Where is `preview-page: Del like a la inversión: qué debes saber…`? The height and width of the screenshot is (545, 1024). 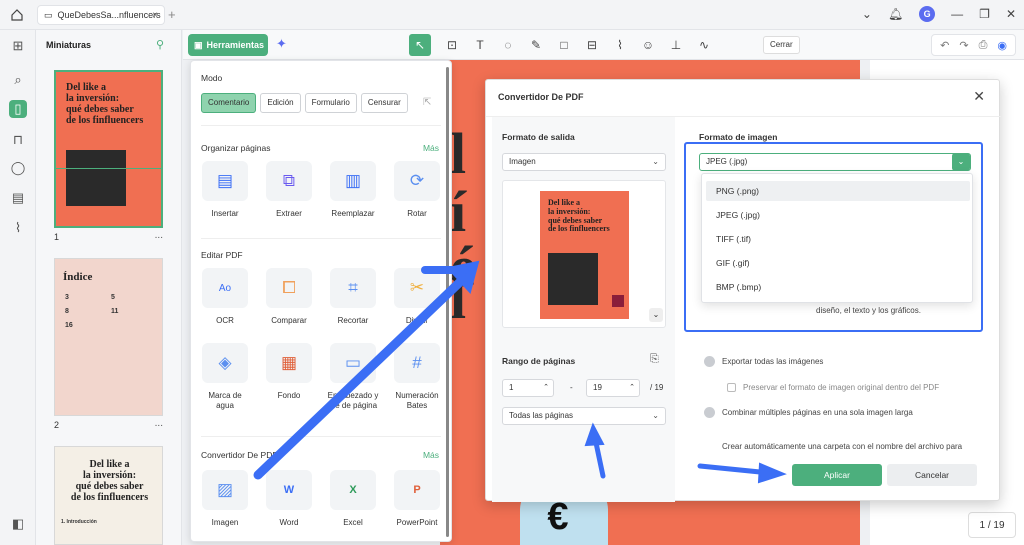 preview-page: Del like a la inversión: qué debes saber… is located at coordinates (584, 255).